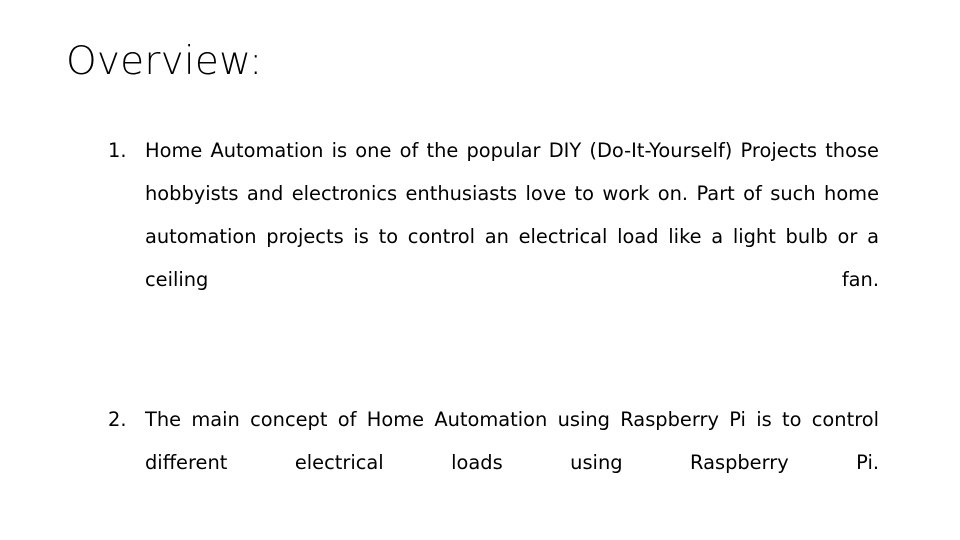 This screenshot has width=960, height=540. What do you see at coordinates (117, 419) in the screenshot?
I see `list-item-marker: 2.` at bounding box center [117, 419].